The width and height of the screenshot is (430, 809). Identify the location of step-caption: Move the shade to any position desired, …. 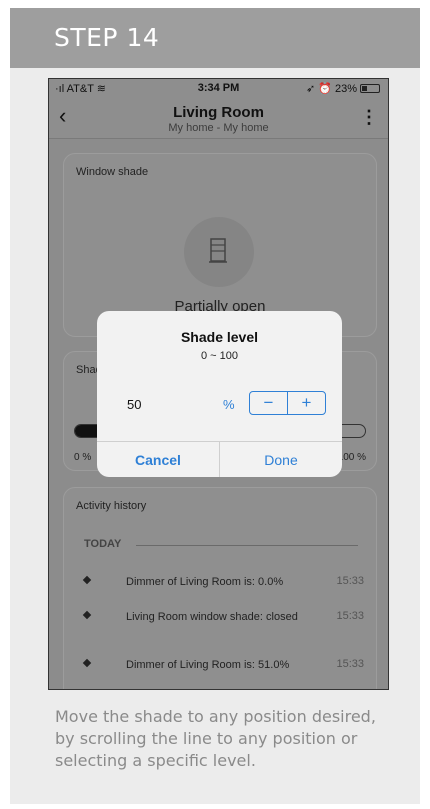
(215, 738).